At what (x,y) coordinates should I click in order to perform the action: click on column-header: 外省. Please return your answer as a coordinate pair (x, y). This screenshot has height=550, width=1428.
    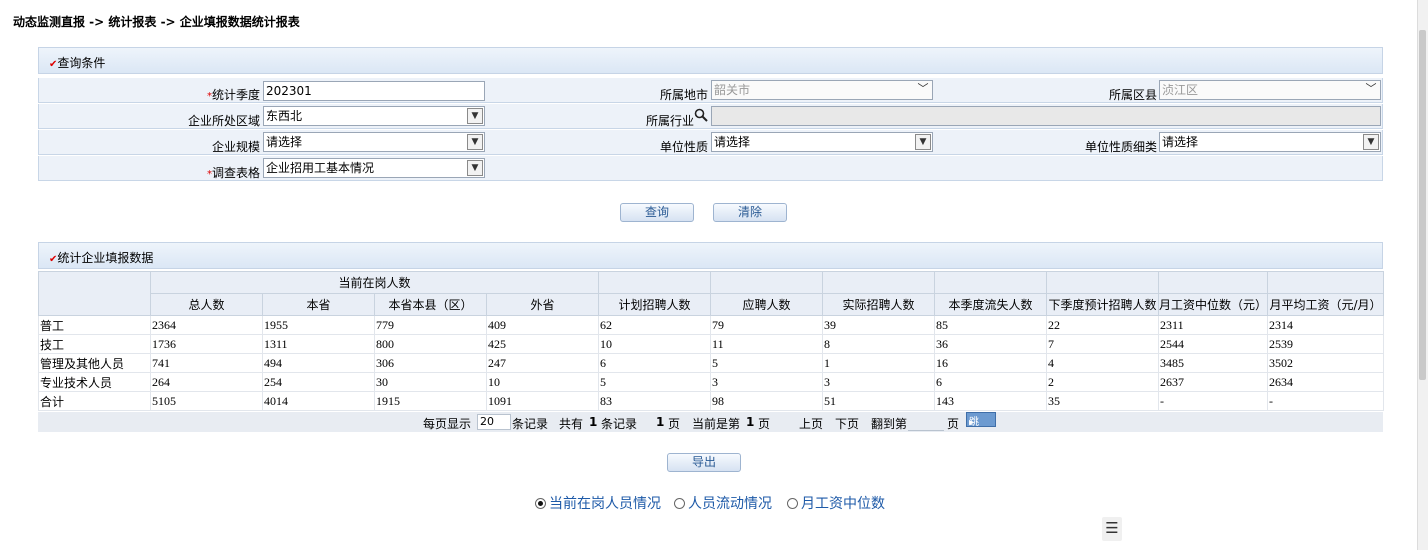
    Looking at the image, I should click on (542, 304).